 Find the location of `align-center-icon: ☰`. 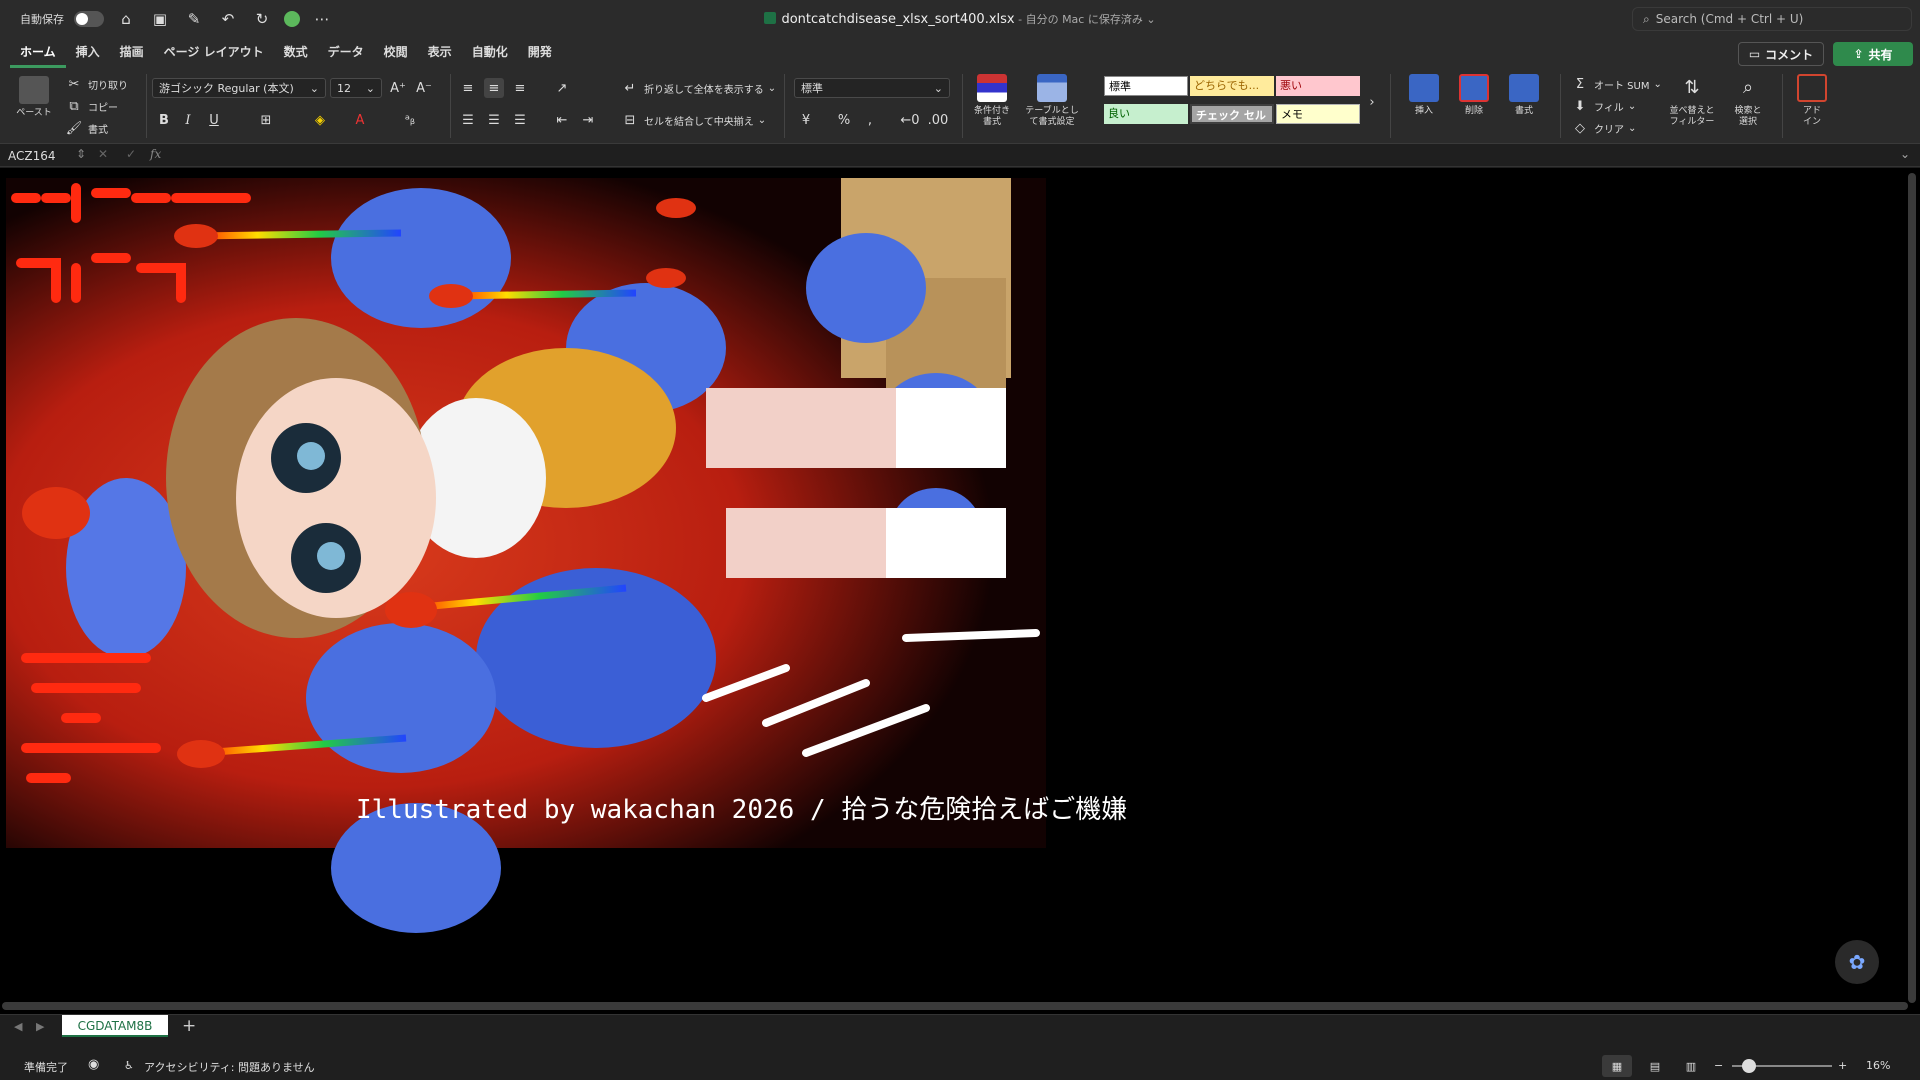

align-center-icon: ☰ is located at coordinates (494, 120).